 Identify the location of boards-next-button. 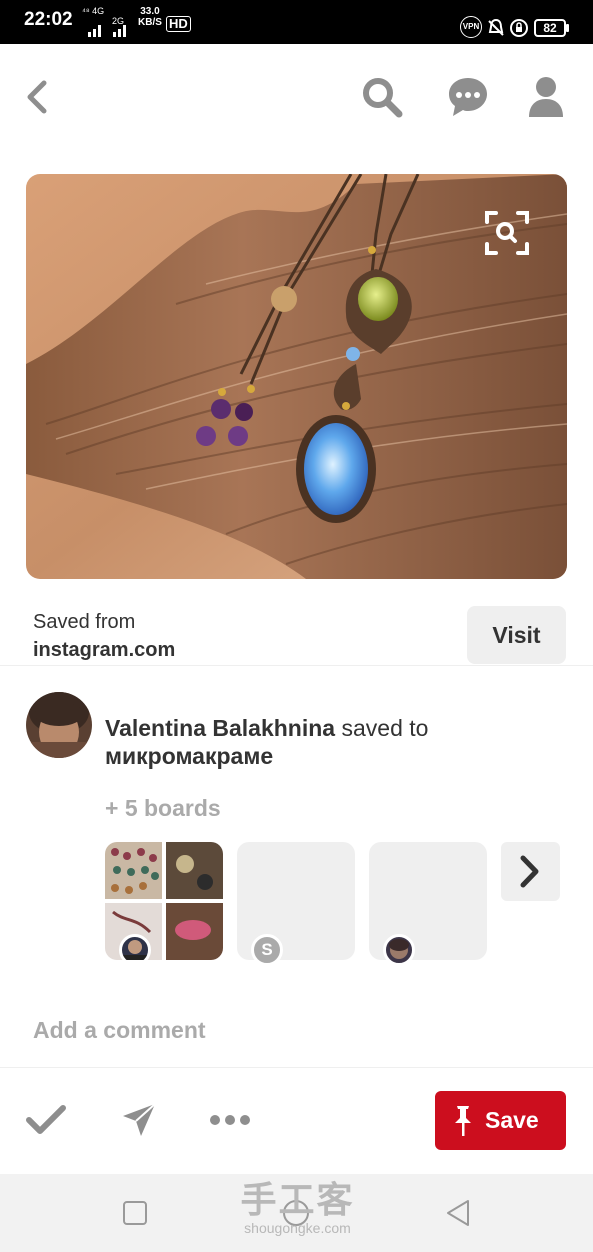
(530, 871).